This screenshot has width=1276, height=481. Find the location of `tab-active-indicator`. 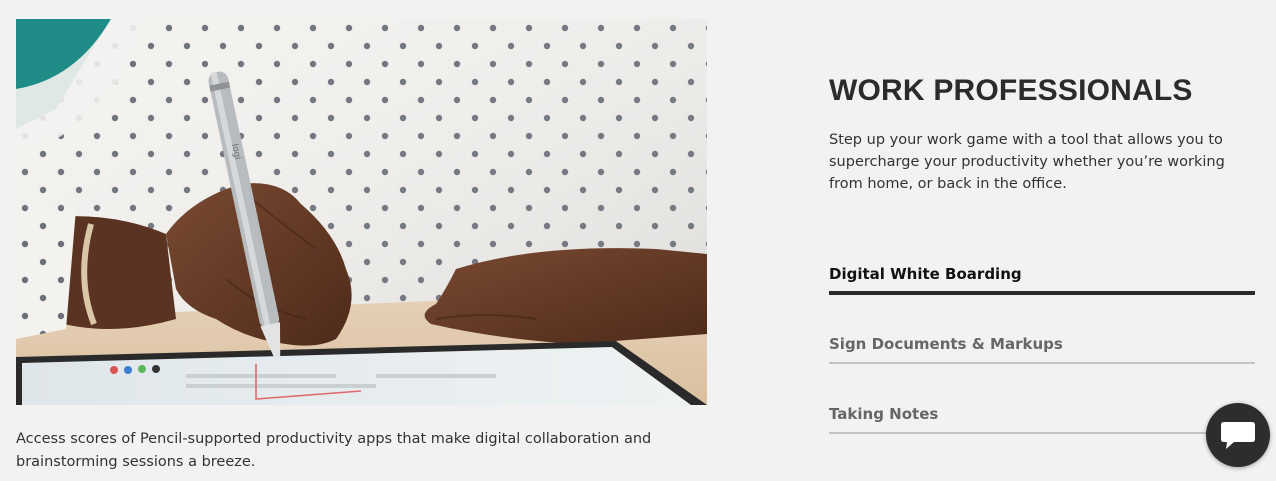

tab-active-indicator is located at coordinates (1042, 293).